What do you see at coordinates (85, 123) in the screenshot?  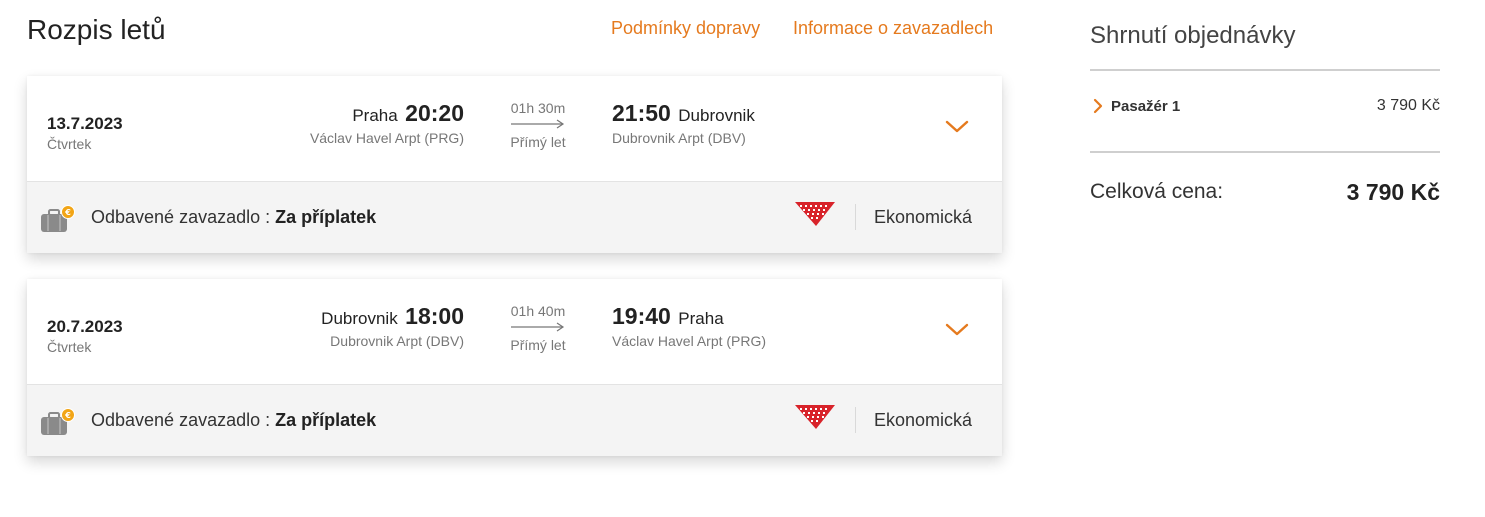 I see `flight-date: 13.7.2023` at bounding box center [85, 123].